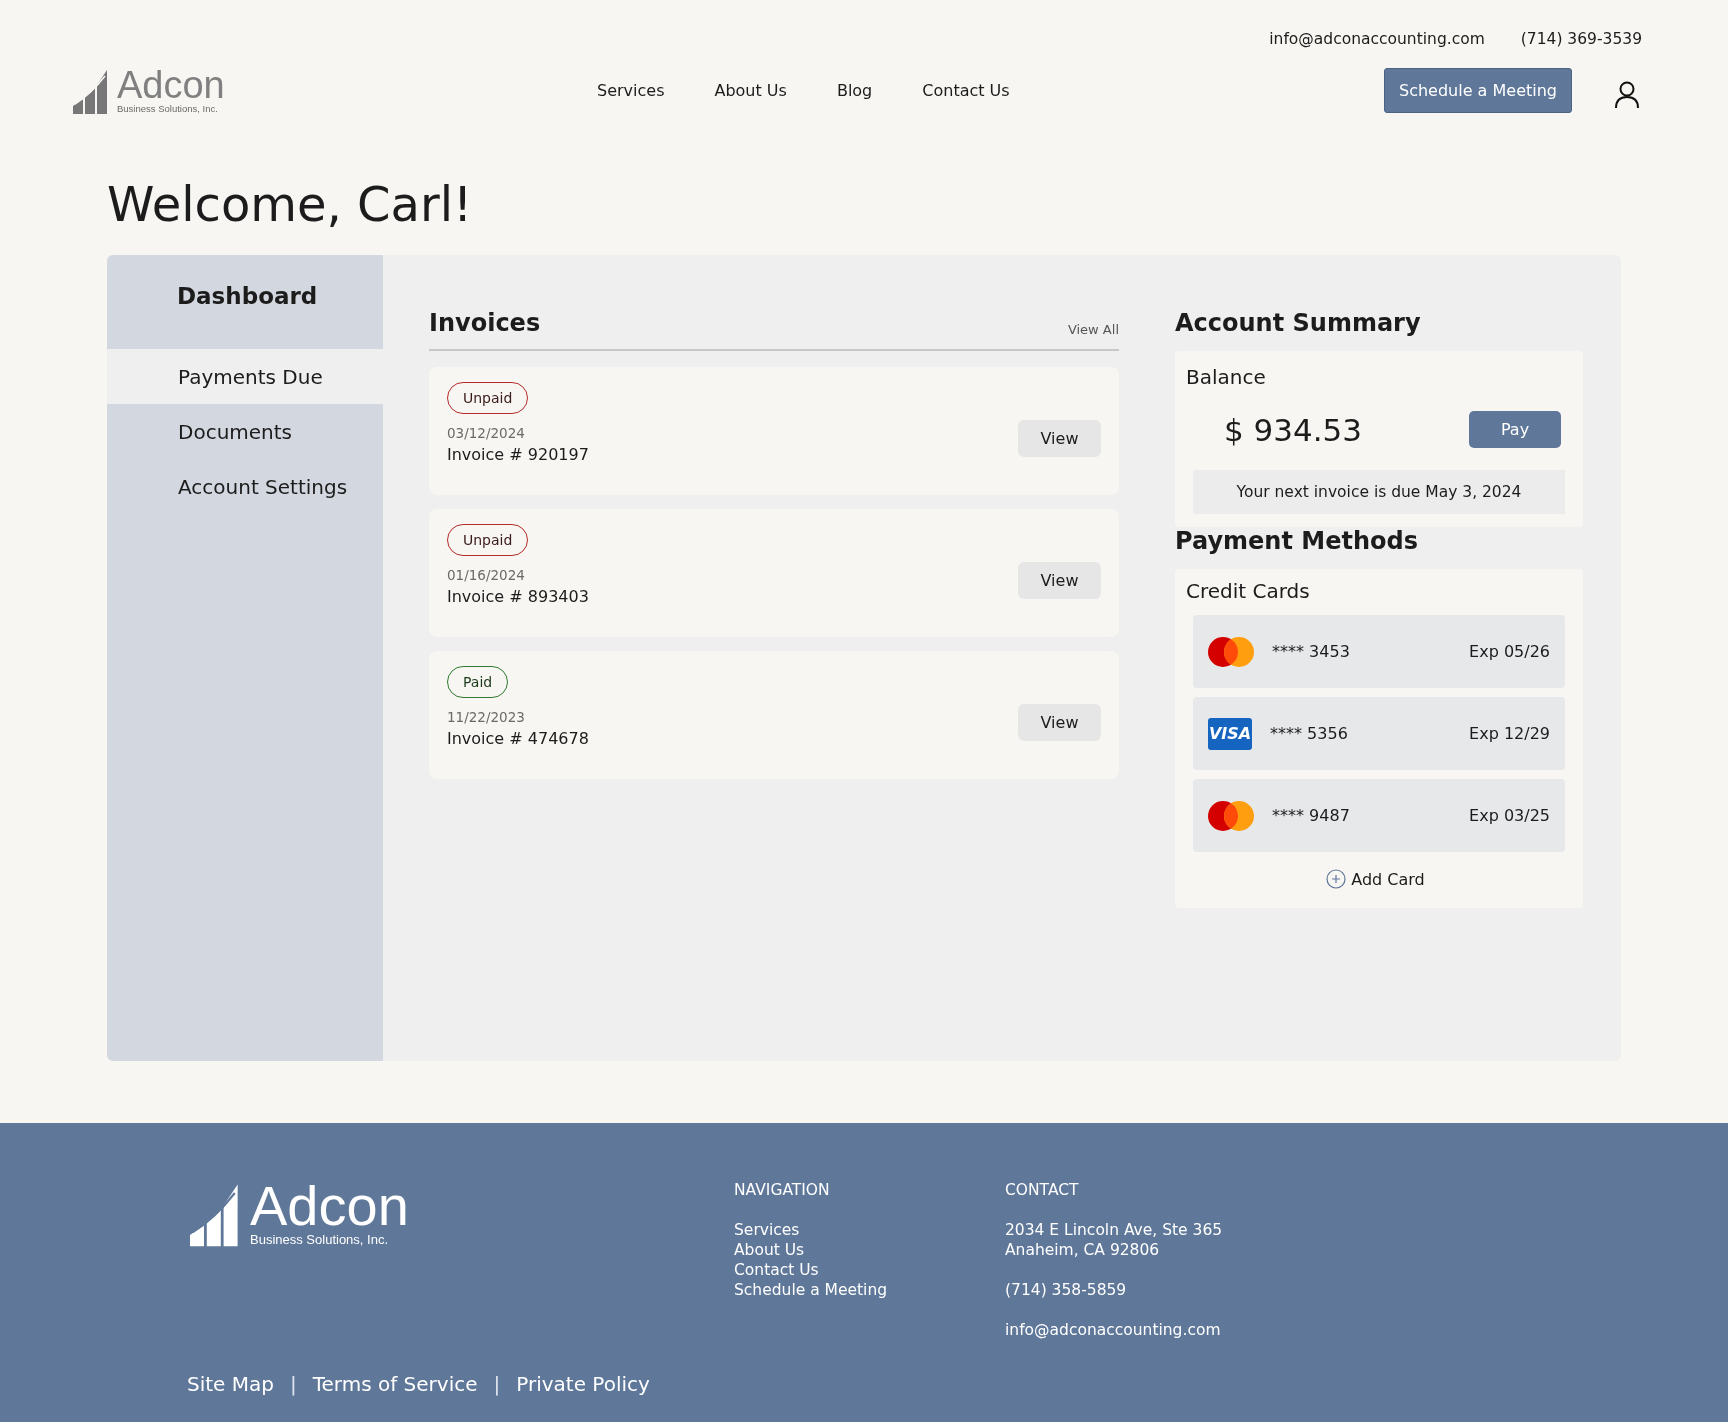 The height and width of the screenshot is (1422, 1728). Describe the element at coordinates (248, 296) in the screenshot. I see `sidebar-title: Dashboard` at that location.